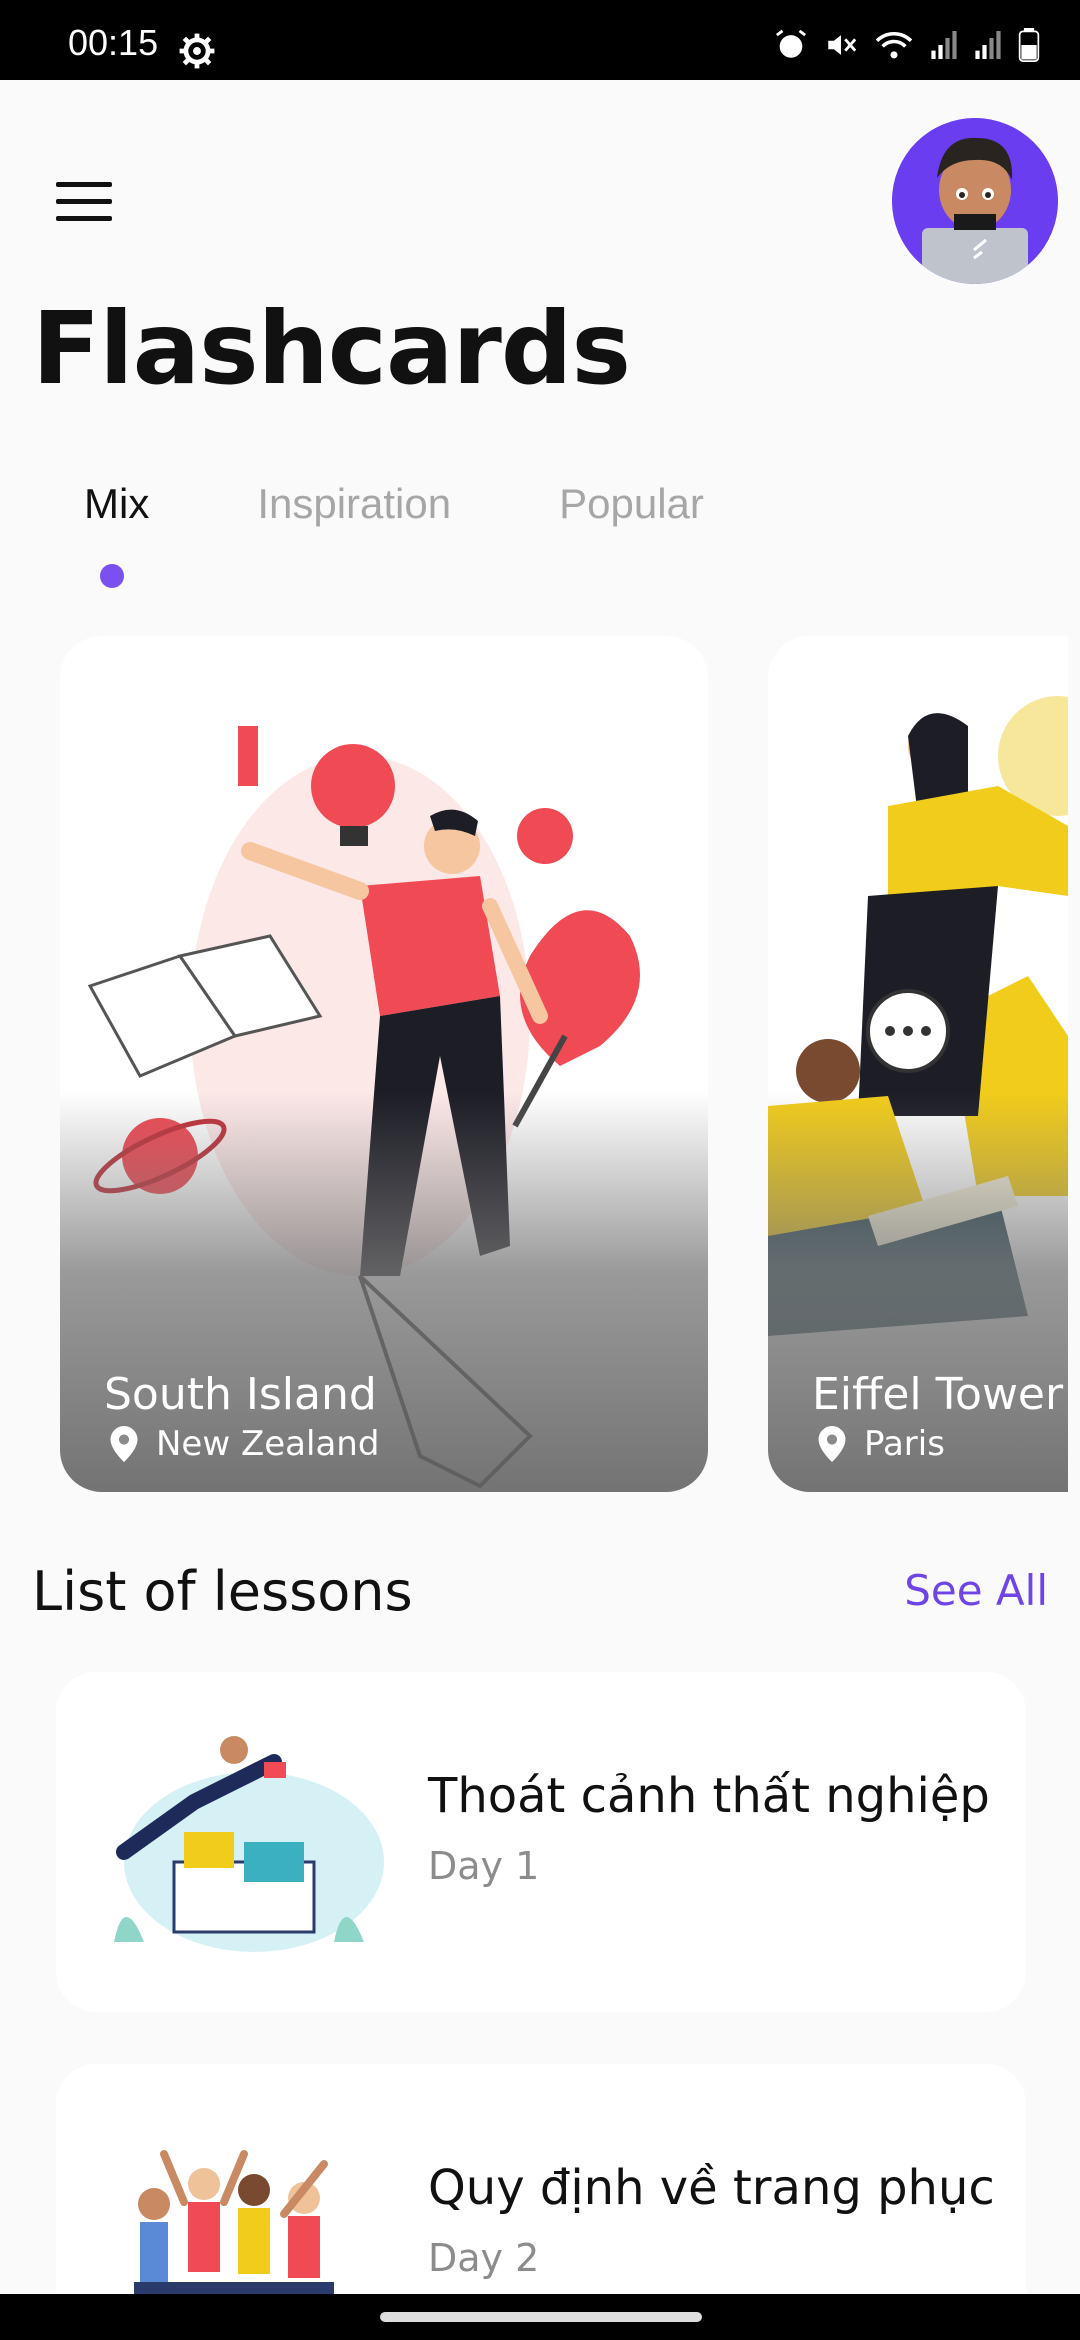 Image resolution: width=1080 pixels, height=2340 pixels. Describe the element at coordinates (484, 1866) in the screenshot. I see `lesson-day: Day 1` at that location.